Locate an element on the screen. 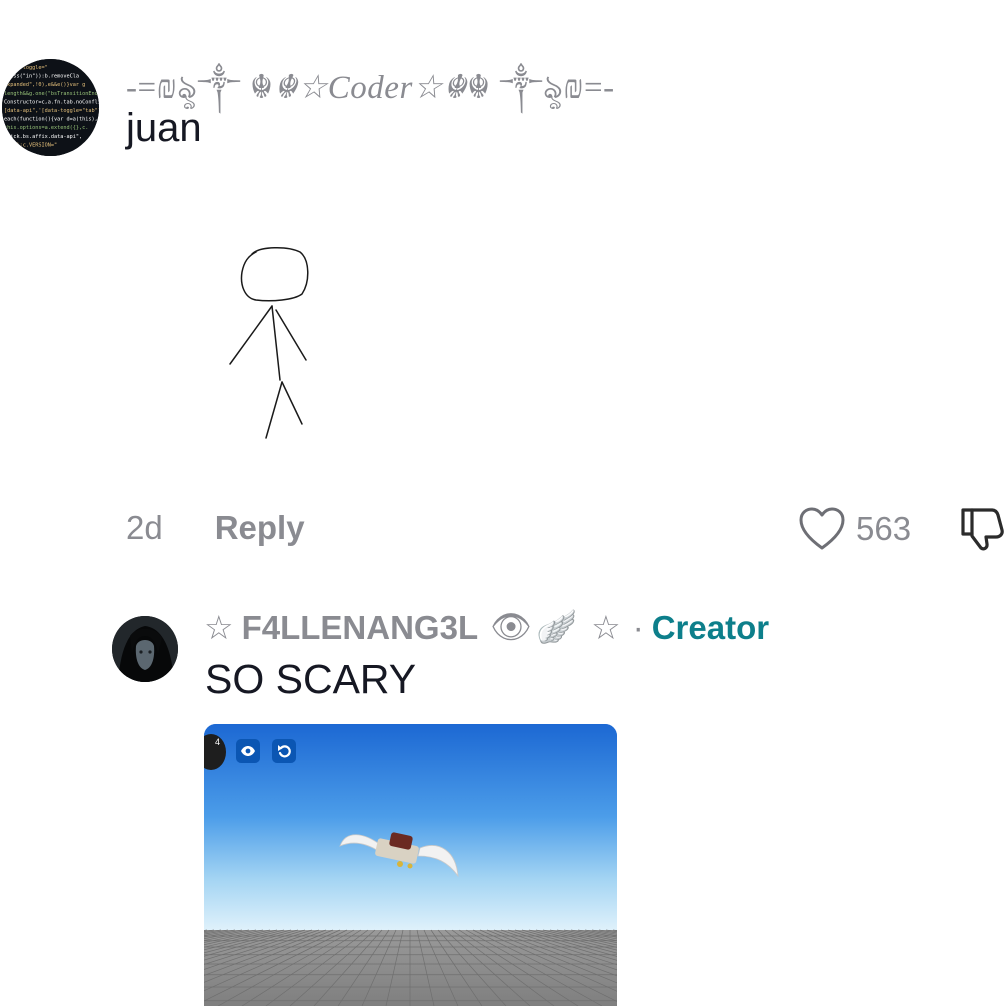  username: ☆ F4LLENANG3L 👁 🪽 ☆ · Creator is located at coordinates (486, 627).